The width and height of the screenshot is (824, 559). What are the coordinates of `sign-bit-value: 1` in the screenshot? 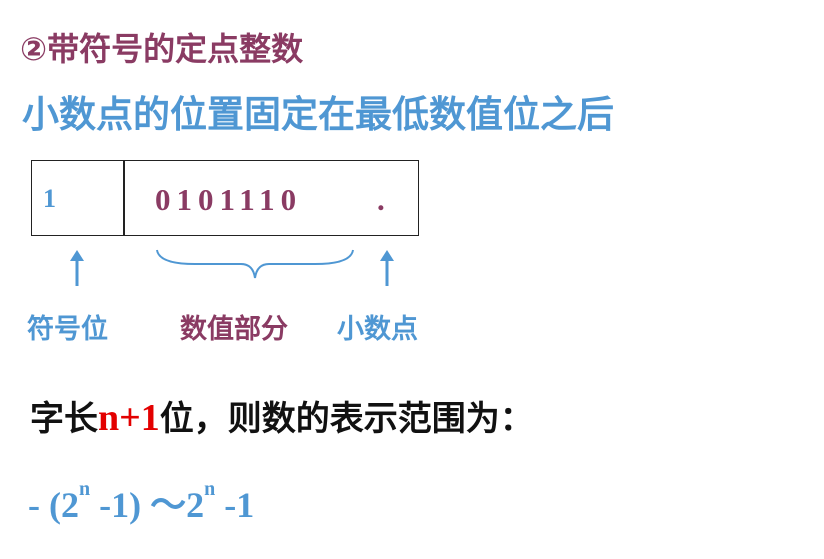 It's located at (49, 198).